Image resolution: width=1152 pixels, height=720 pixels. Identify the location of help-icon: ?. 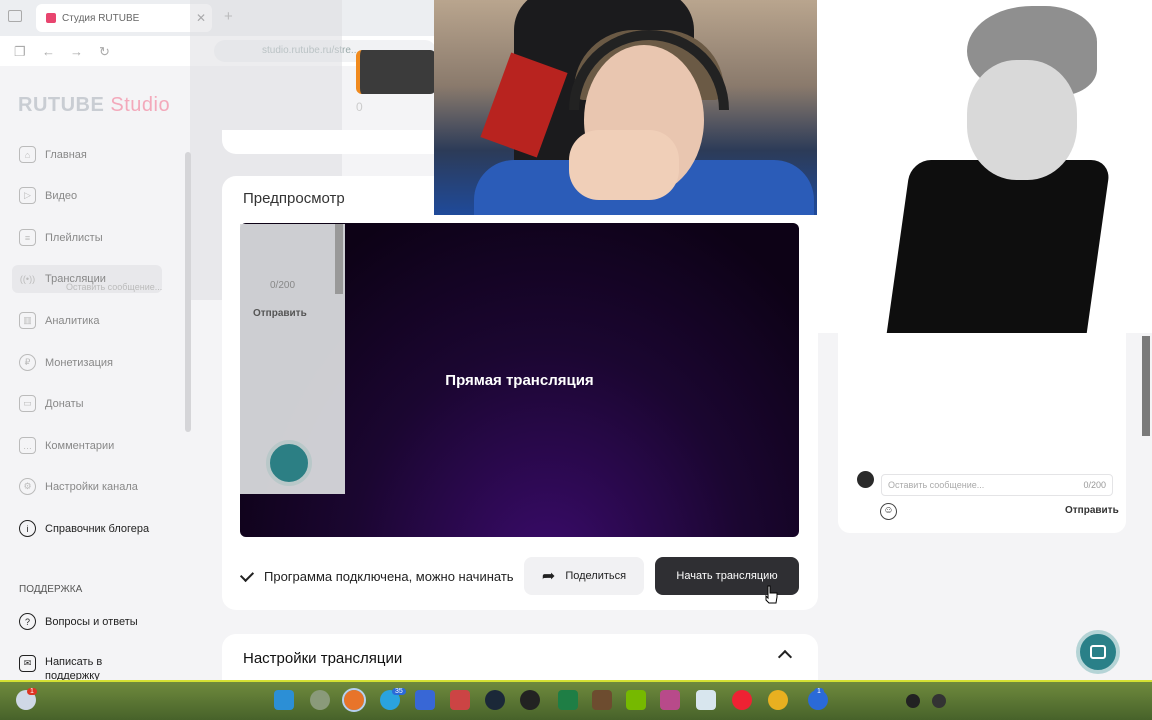
(27, 621).